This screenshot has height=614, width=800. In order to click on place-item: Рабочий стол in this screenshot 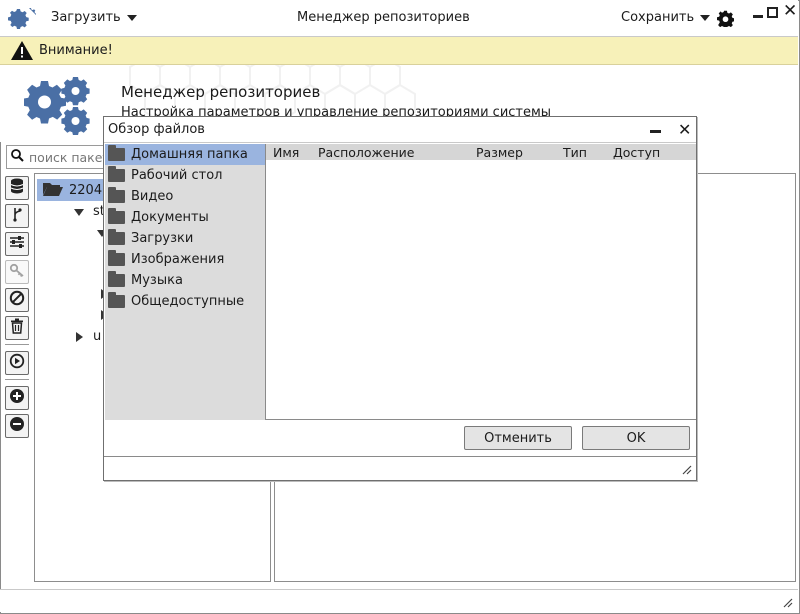, I will do `click(185, 175)`.